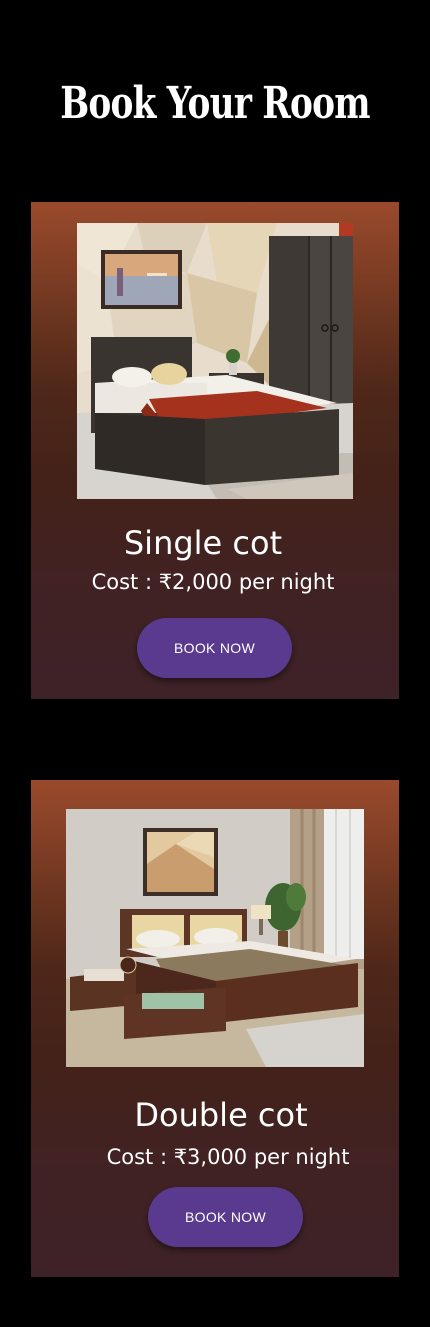  I want to click on room-cost: Cost : ₹2,000 per night, so click(213, 582).